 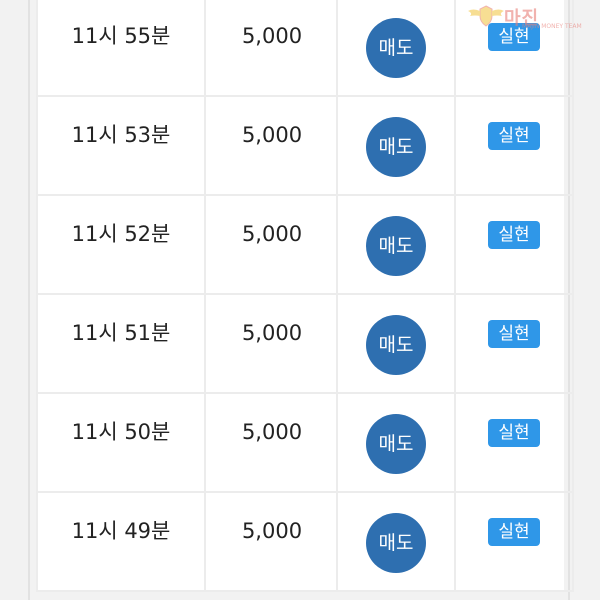 I want to click on time-cell: 11시 50분, so click(x=121, y=442).